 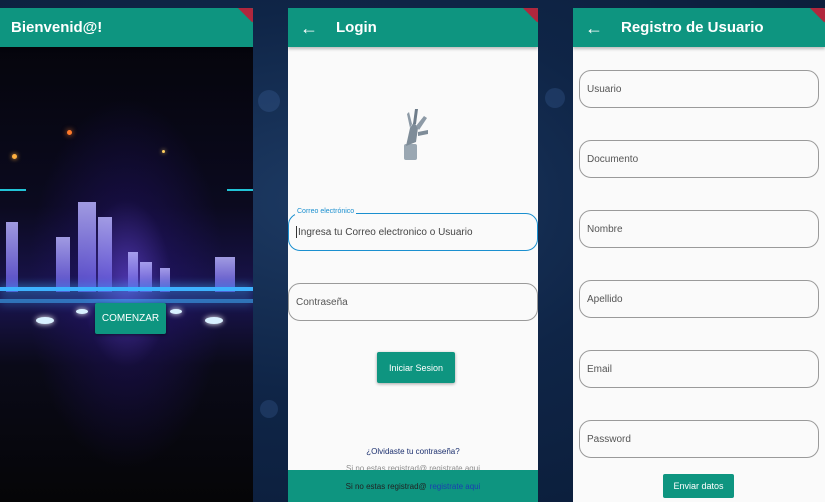 What do you see at coordinates (322, 302) in the screenshot?
I see `password-field-placeholder: Contraseña` at bounding box center [322, 302].